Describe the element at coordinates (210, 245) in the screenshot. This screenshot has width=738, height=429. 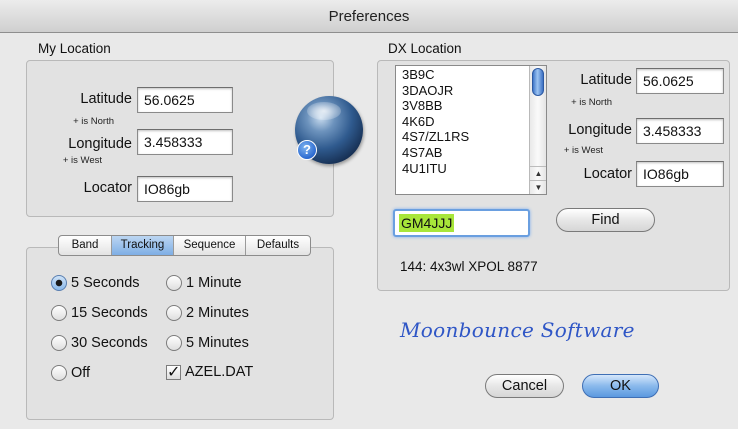
I see `tab-sequence: Sequence` at that location.